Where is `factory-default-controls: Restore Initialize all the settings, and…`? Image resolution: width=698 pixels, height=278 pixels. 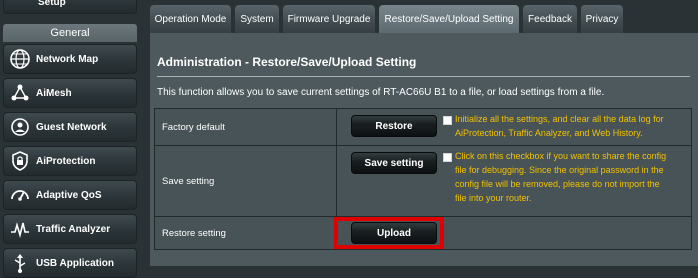 factory-default-controls: Restore Initialize all the settings, and… is located at coordinates (514, 127).